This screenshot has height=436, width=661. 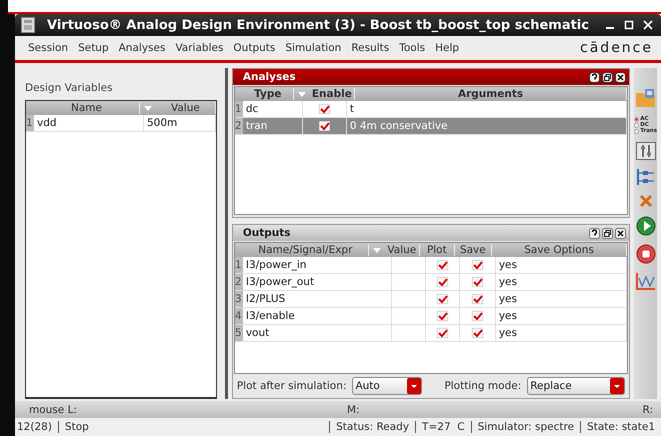 What do you see at coordinates (437, 250) in the screenshot?
I see `column-header: Plot` at bounding box center [437, 250].